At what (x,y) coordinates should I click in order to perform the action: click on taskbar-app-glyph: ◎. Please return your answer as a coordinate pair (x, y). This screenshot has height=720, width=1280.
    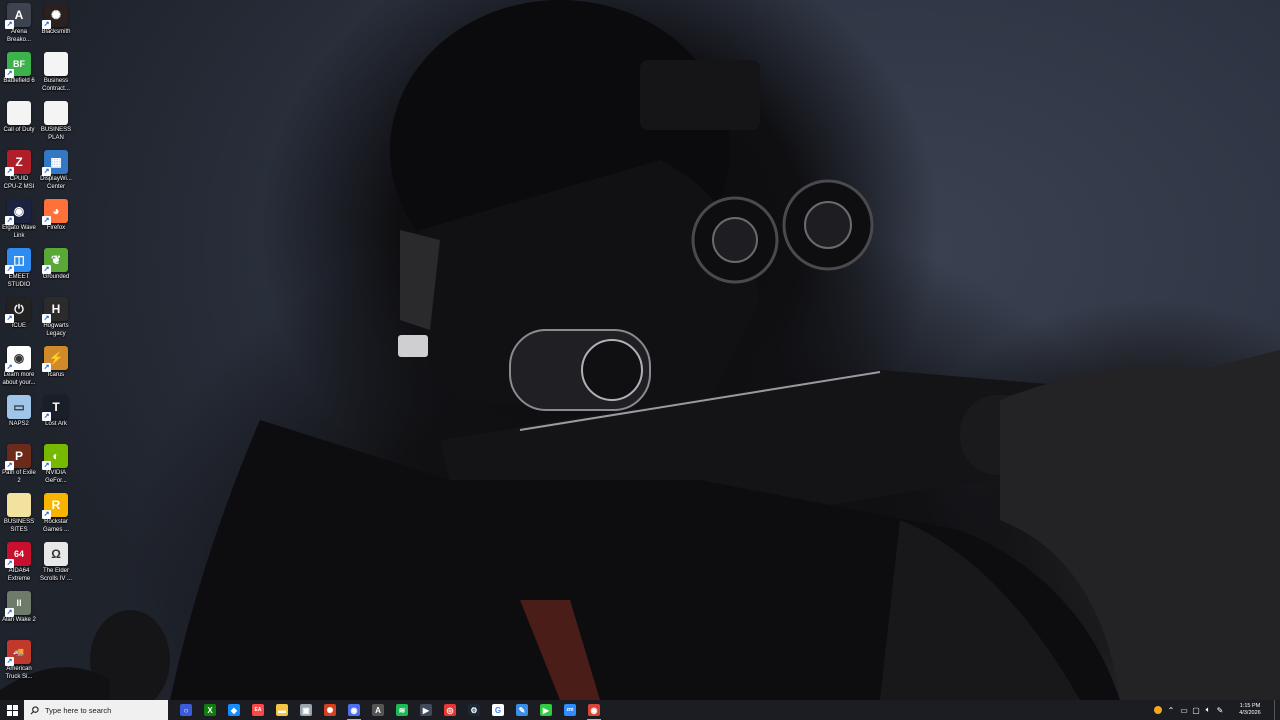
    Looking at the image, I should click on (450, 710).